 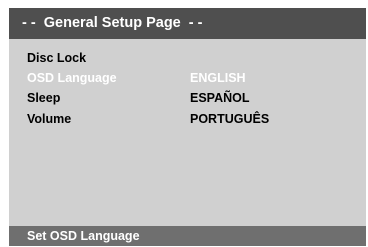 I want to click on option-espanol: ESPAÑOL, so click(x=220, y=98).